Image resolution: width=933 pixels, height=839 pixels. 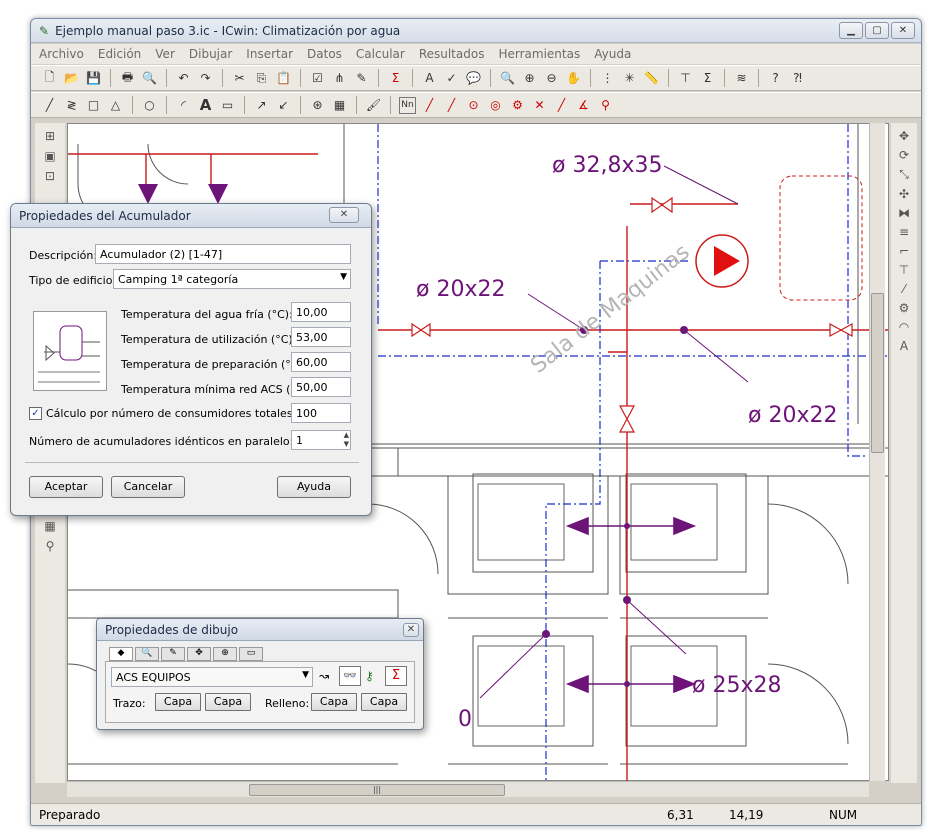 What do you see at coordinates (93, 78) in the screenshot?
I see `save-icon: 💾` at bounding box center [93, 78].